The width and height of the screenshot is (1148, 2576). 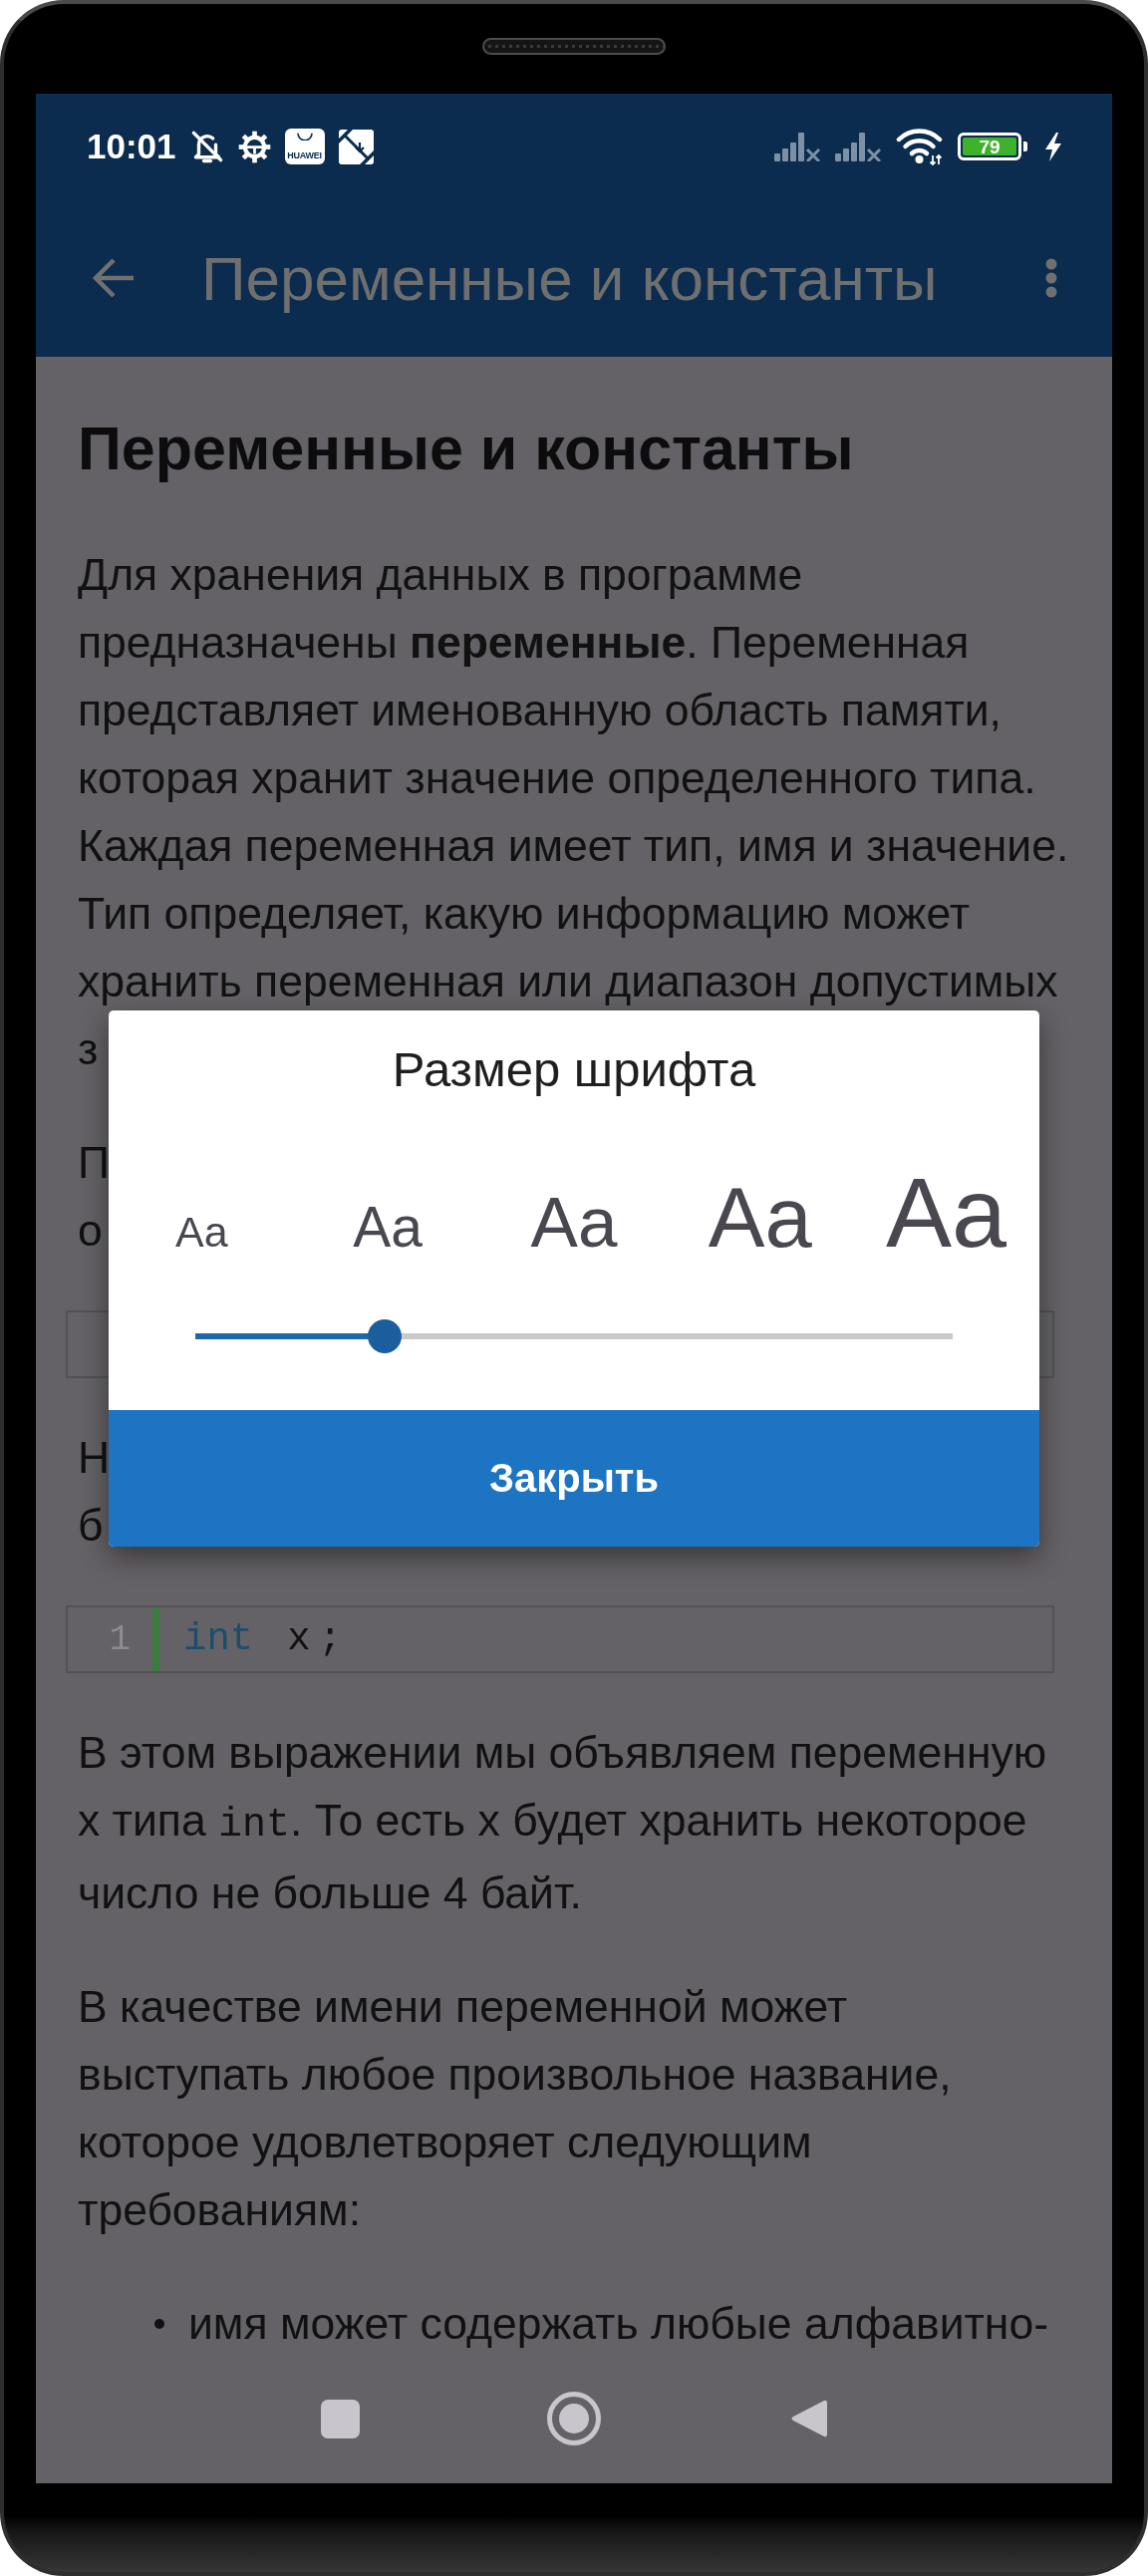 I want to click on bag-handle-icon, so click(x=304, y=137).